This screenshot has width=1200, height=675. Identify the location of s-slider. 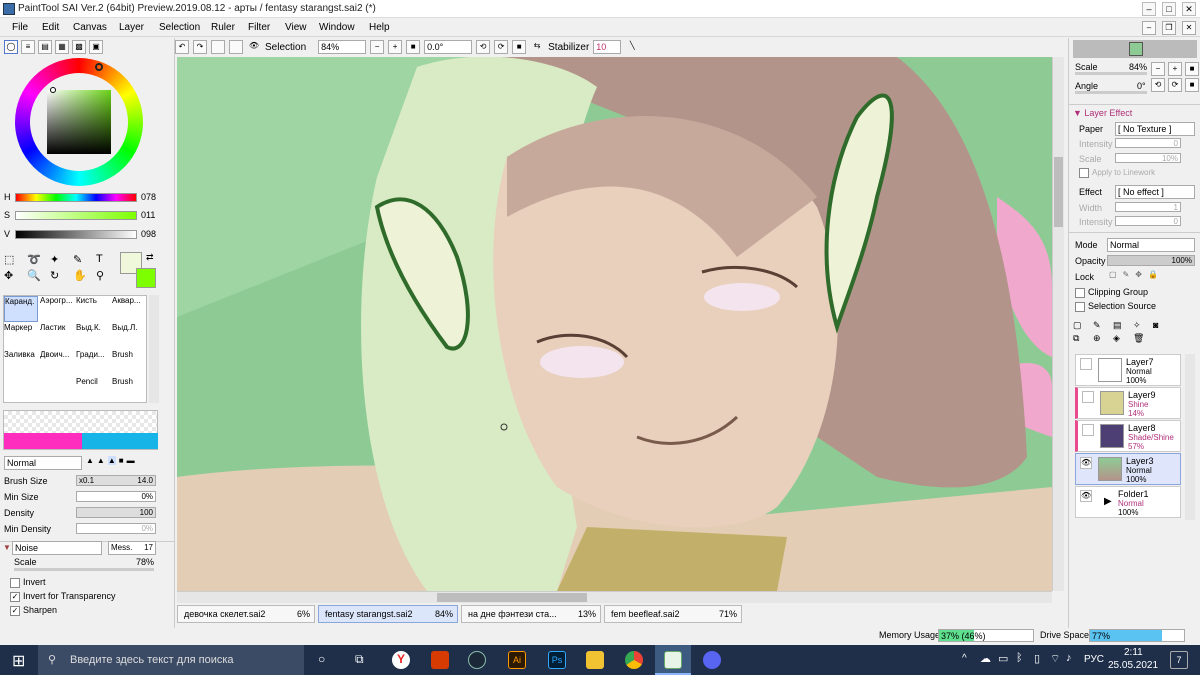
(76, 215).